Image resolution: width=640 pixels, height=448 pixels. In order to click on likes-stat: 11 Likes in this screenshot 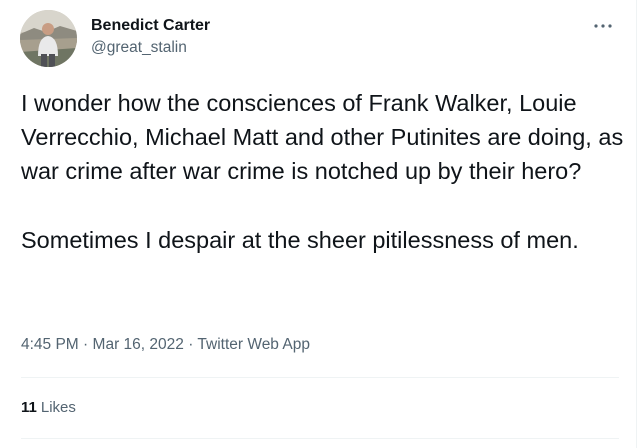, I will do `click(48, 408)`.